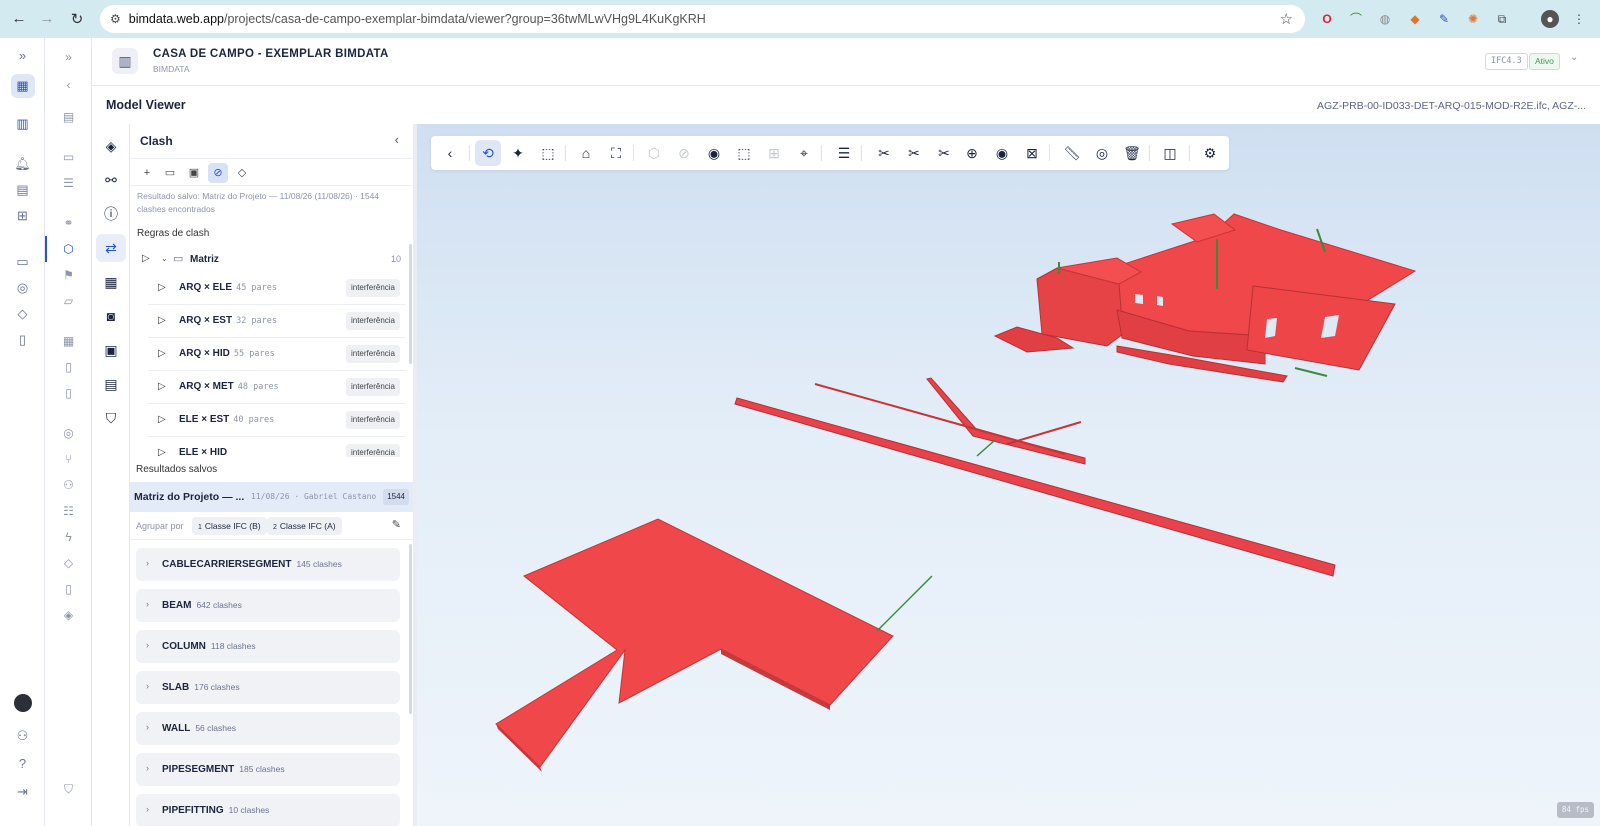 Image resolution: width=1600 pixels, height=826 pixels. Describe the element at coordinates (972, 153) in the screenshot. I see `crosshair-icon: ⊕` at that location.